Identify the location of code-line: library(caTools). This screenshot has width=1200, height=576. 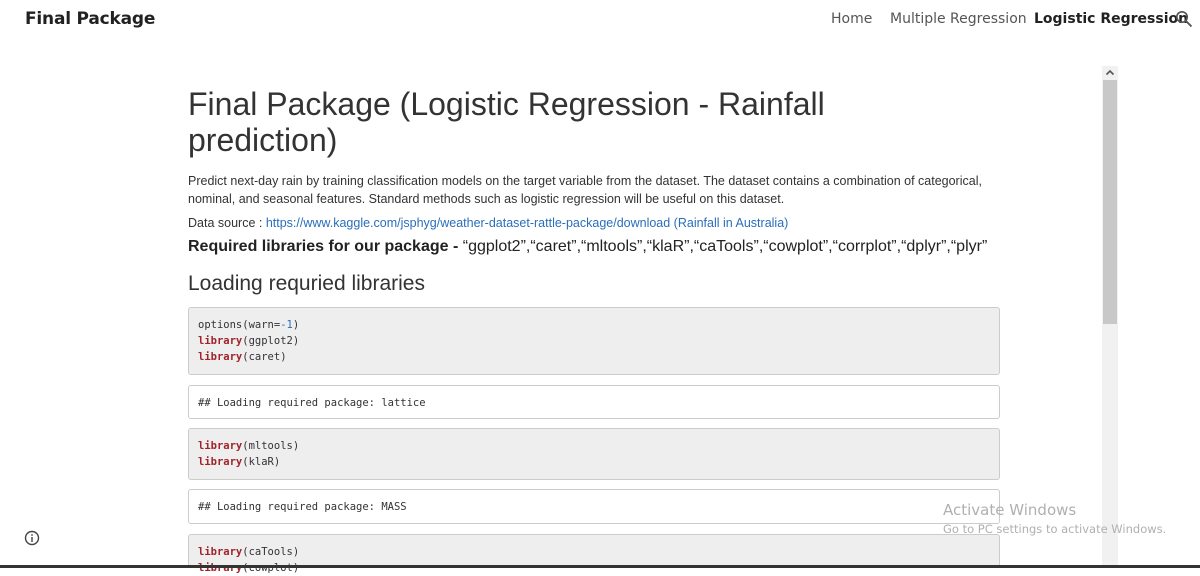
(249, 552).